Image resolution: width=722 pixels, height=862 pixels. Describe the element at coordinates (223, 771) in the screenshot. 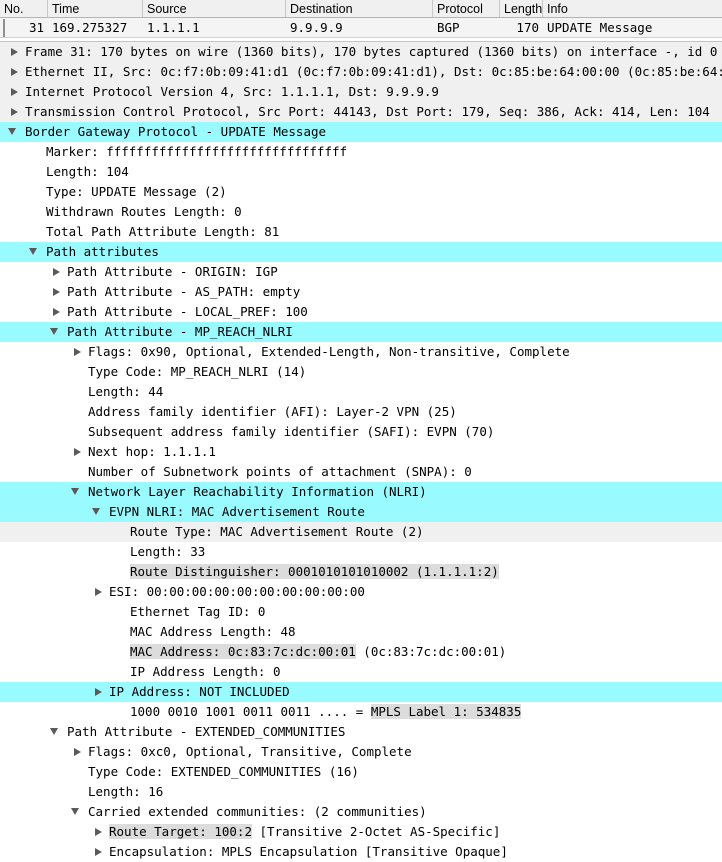

I see `detail-tree-label: Type Code: EXTENDED_COMMUNITIES (16)` at that location.